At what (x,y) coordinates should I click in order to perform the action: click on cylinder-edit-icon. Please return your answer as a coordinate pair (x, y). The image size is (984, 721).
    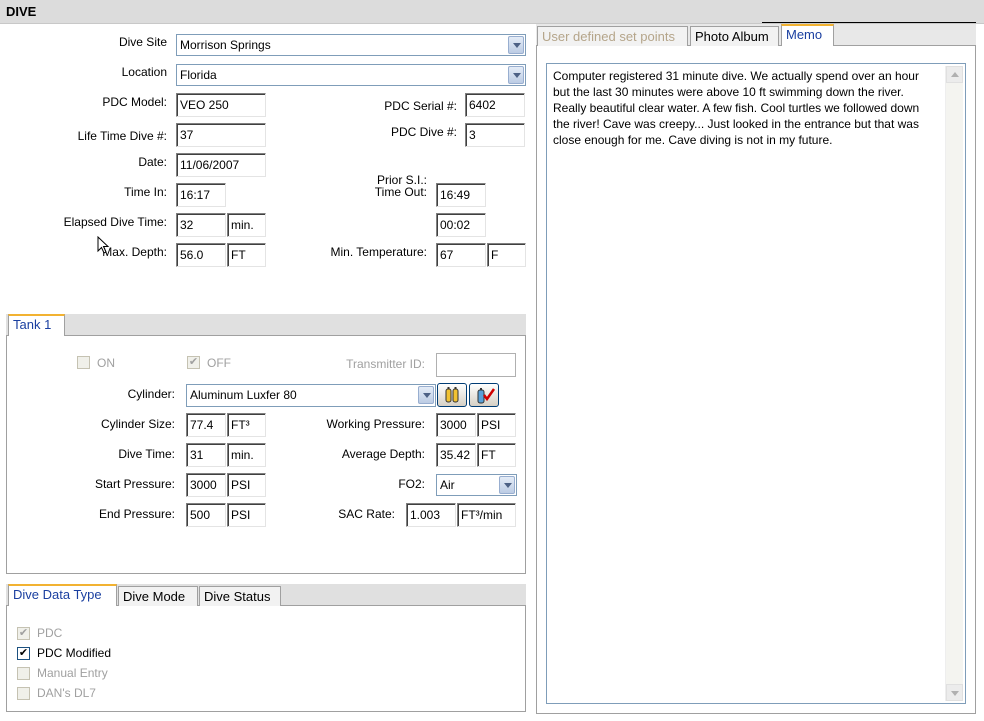
    Looking at the image, I should click on (486, 396).